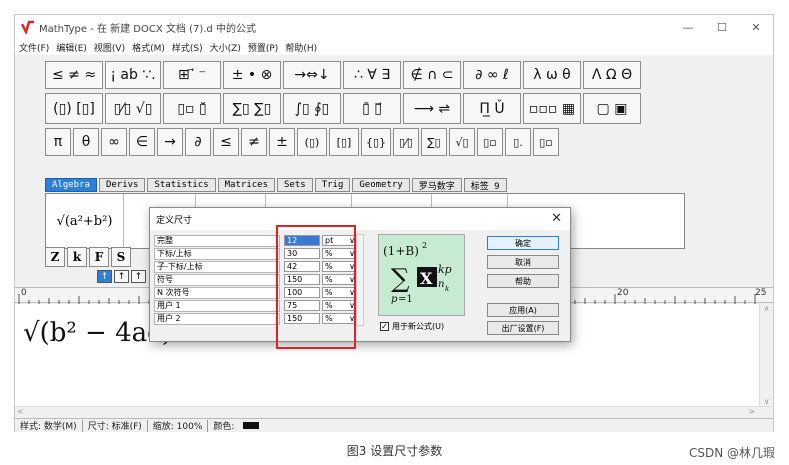 Image resolution: width=789 pixels, height=465 pixels. I want to click on tab-label-9: 标签 9, so click(485, 185).